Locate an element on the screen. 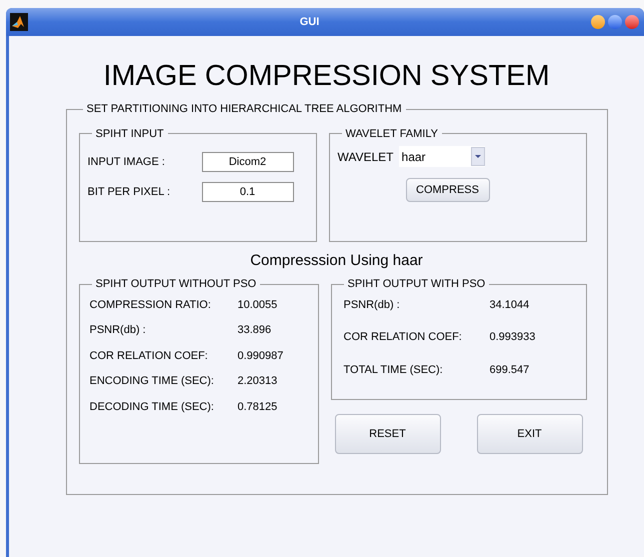 This screenshot has height=557, width=644. result-value: 0.990987 is located at coordinates (261, 356).